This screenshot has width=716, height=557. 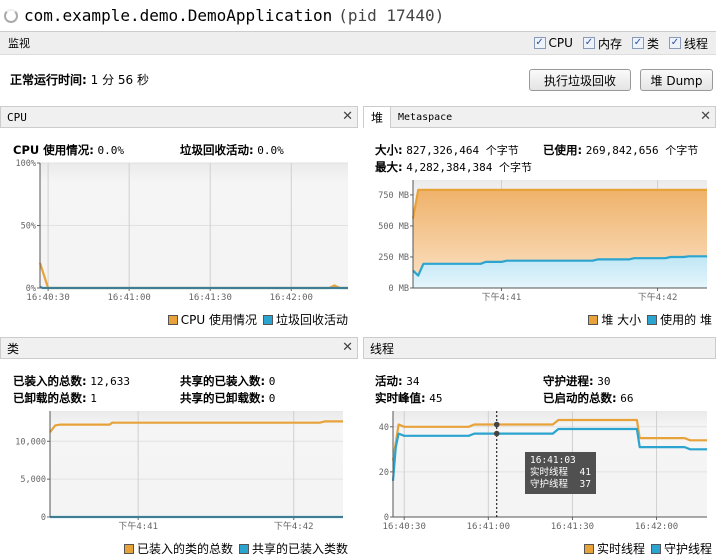 What do you see at coordinates (399, 289) in the screenshot?
I see `y-tick-label: 0 MB` at bounding box center [399, 289].